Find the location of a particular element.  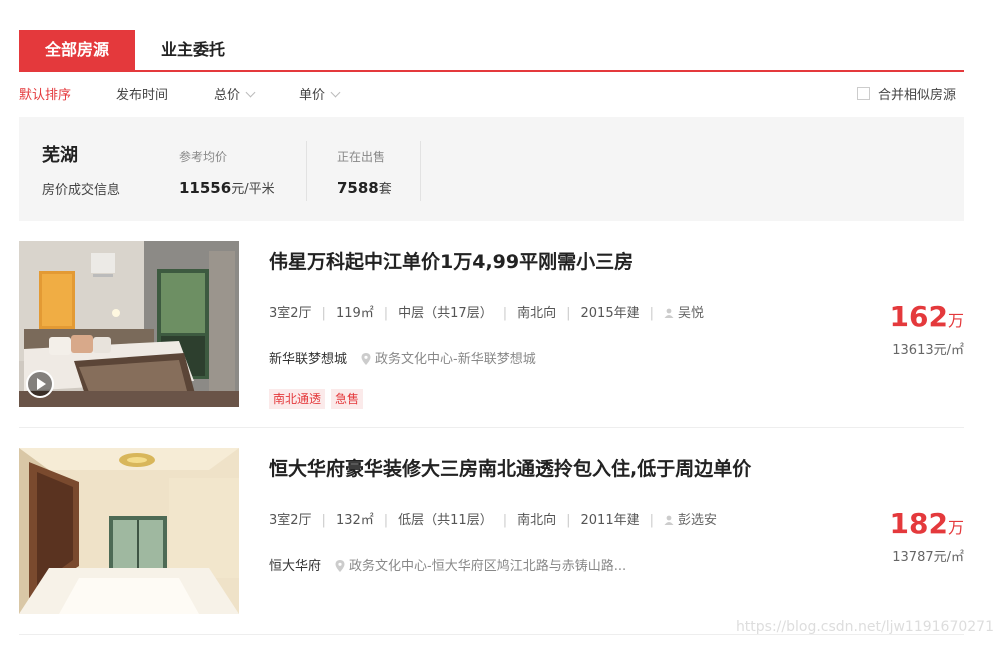

avg-price-number: 11556 is located at coordinates (205, 188).